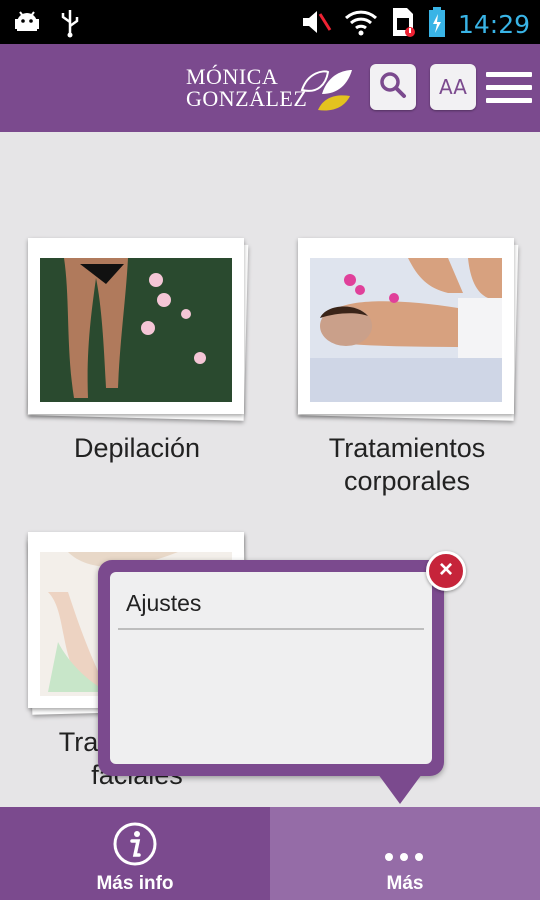 This screenshot has width=540, height=900. I want to click on grid-item-tratamientos-corporales: Tratamientos corporales, so click(407, 366).